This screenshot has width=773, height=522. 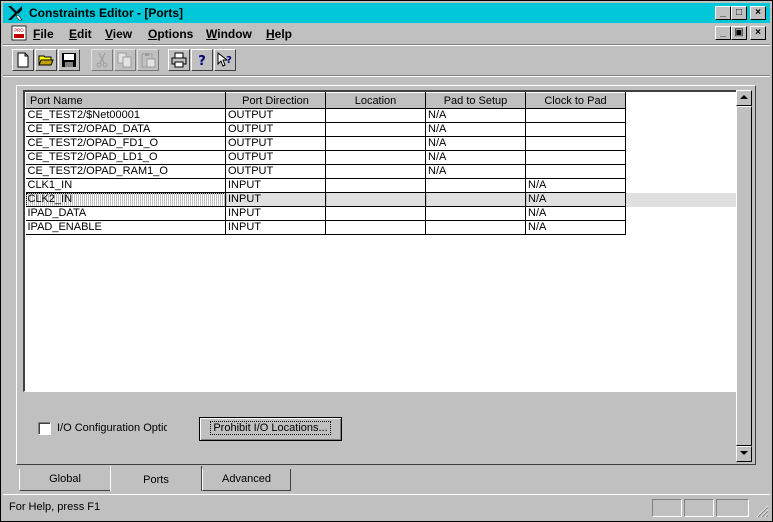 What do you see at coordinates (758, 13) in the screenshot?
I see `close-button: ×` at bounding box center [758, 13].